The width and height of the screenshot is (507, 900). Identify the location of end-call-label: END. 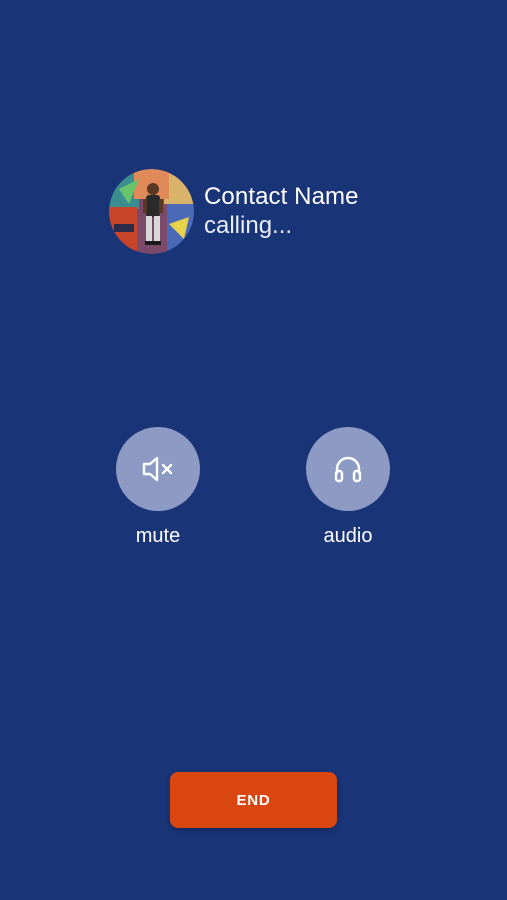
(253, 800).